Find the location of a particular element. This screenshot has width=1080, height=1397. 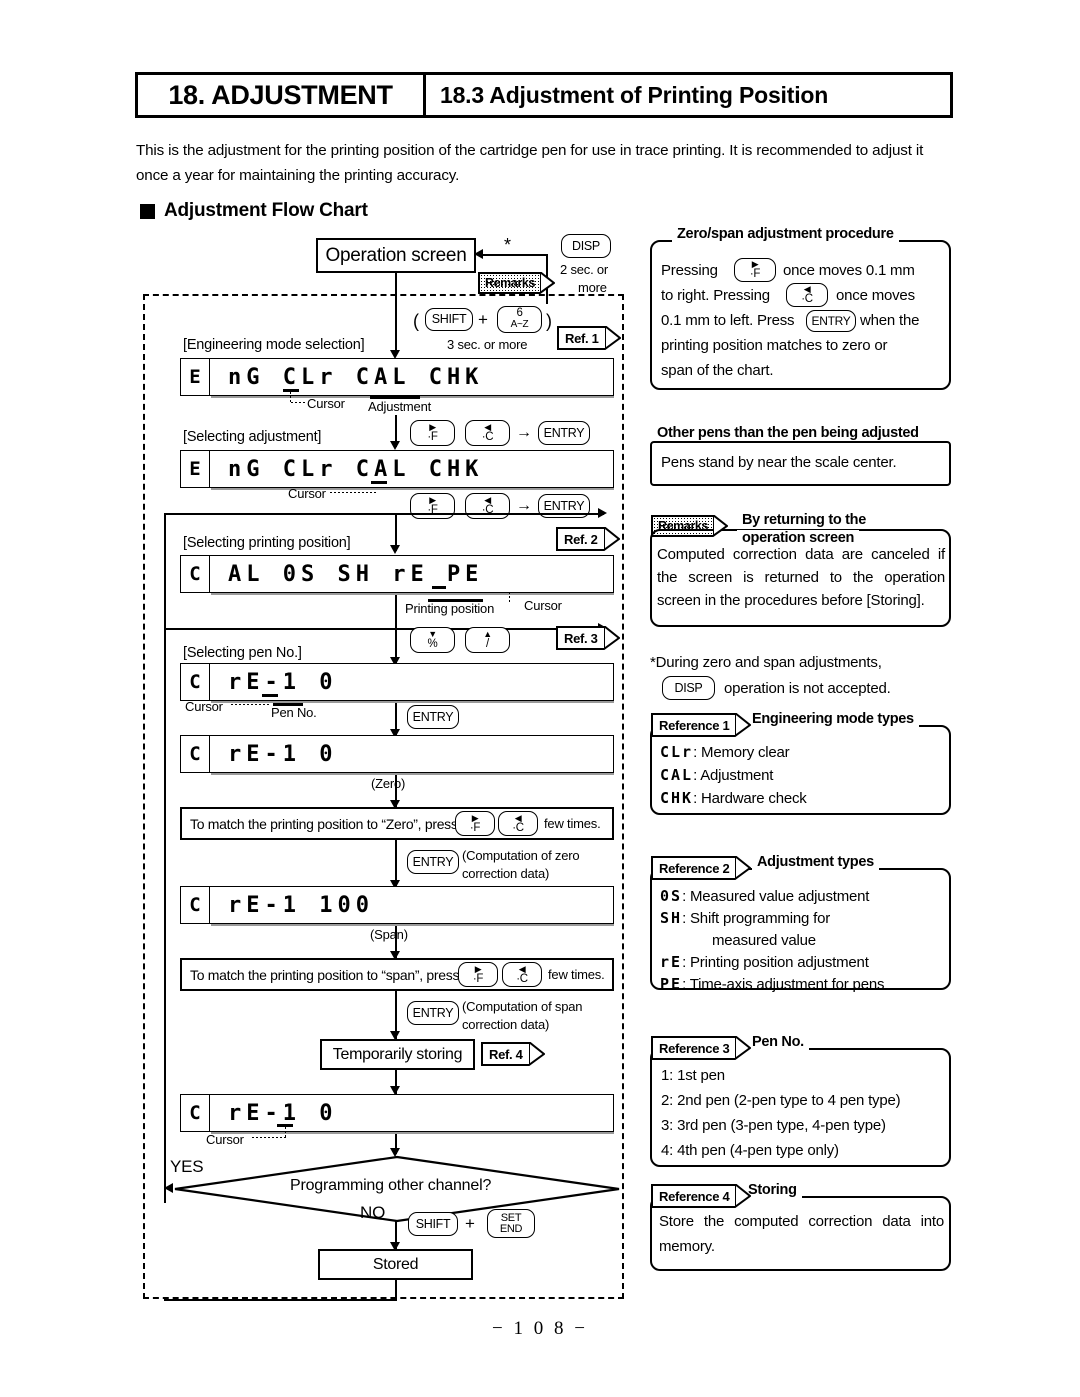

remarks-badge-tip-icon is located at coordinates (548, 283).